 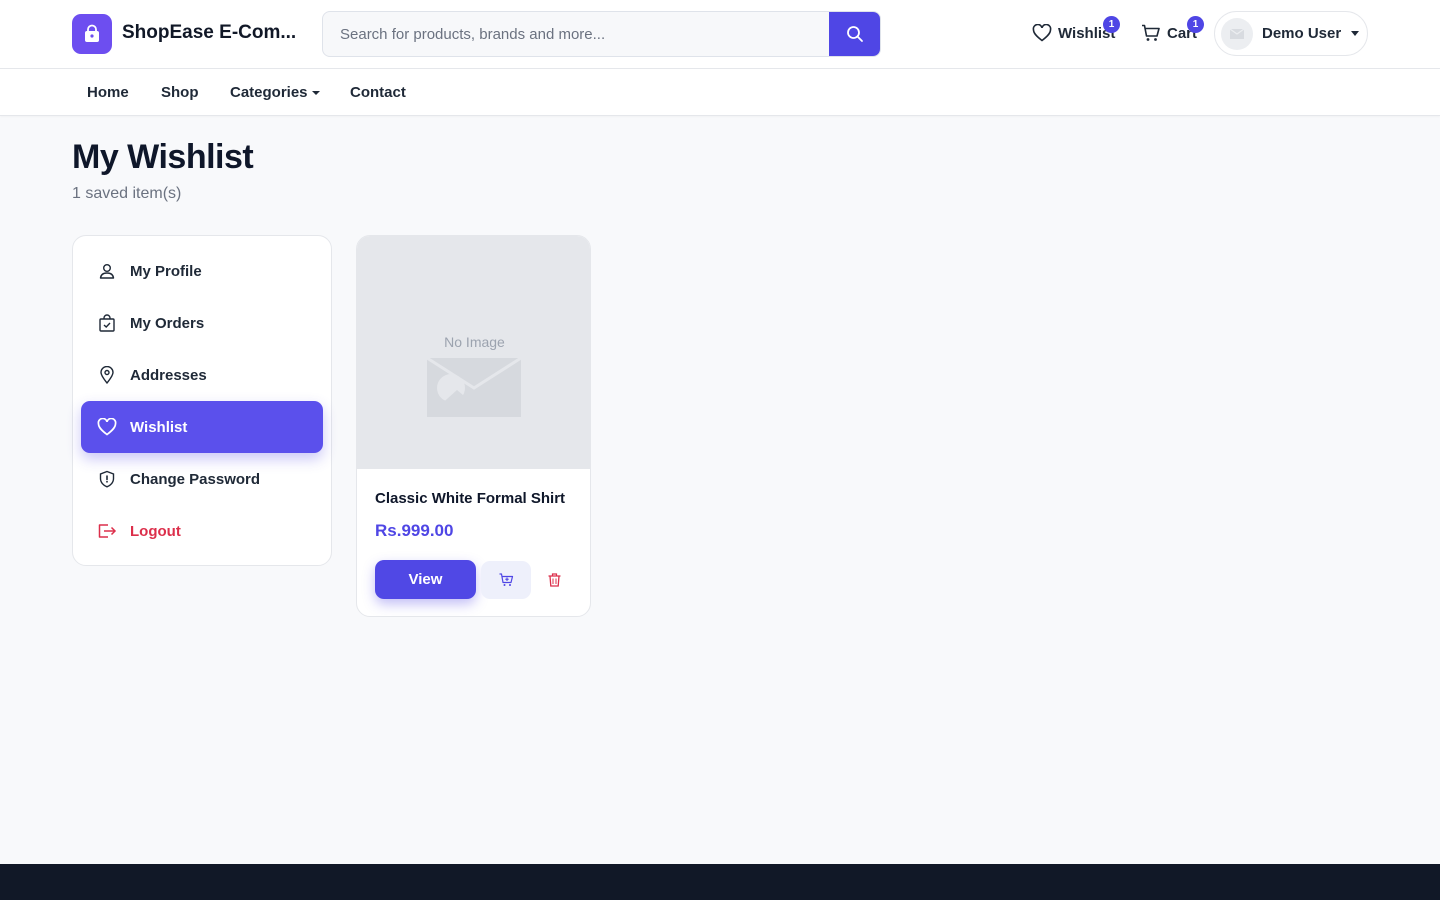 I want to click on user-name: Demo User, so click(x=1302, y=33).